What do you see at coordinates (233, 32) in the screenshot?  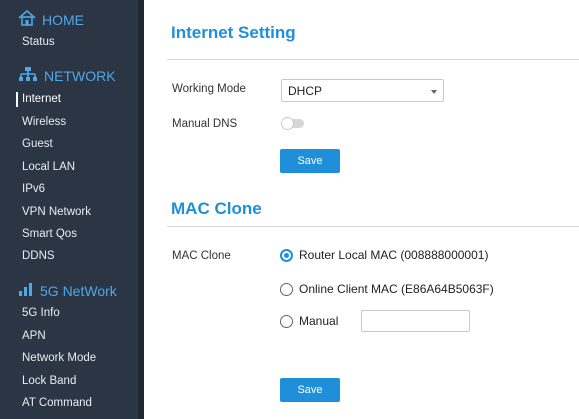 I see `page-title: Internet Setting` at bounding box center [233, 32].